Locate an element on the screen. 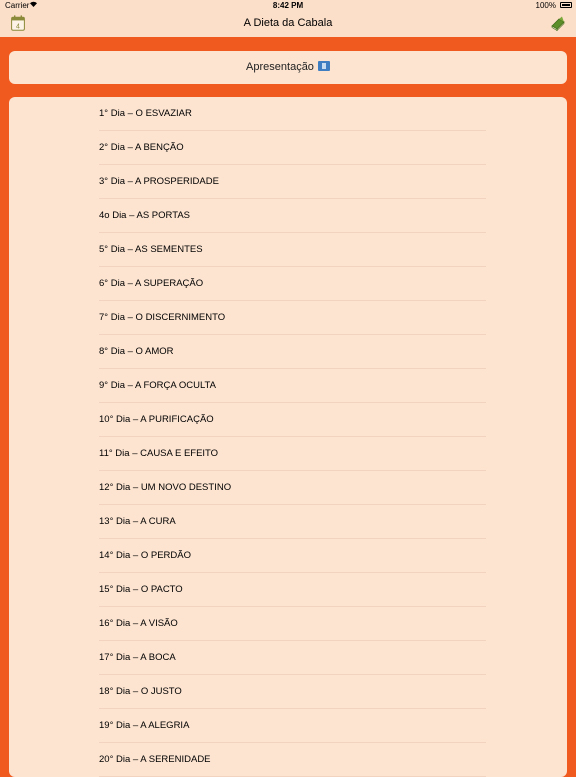  day-label: 5° Dia – AS SEMENTES is located at coordinates (151, 249).